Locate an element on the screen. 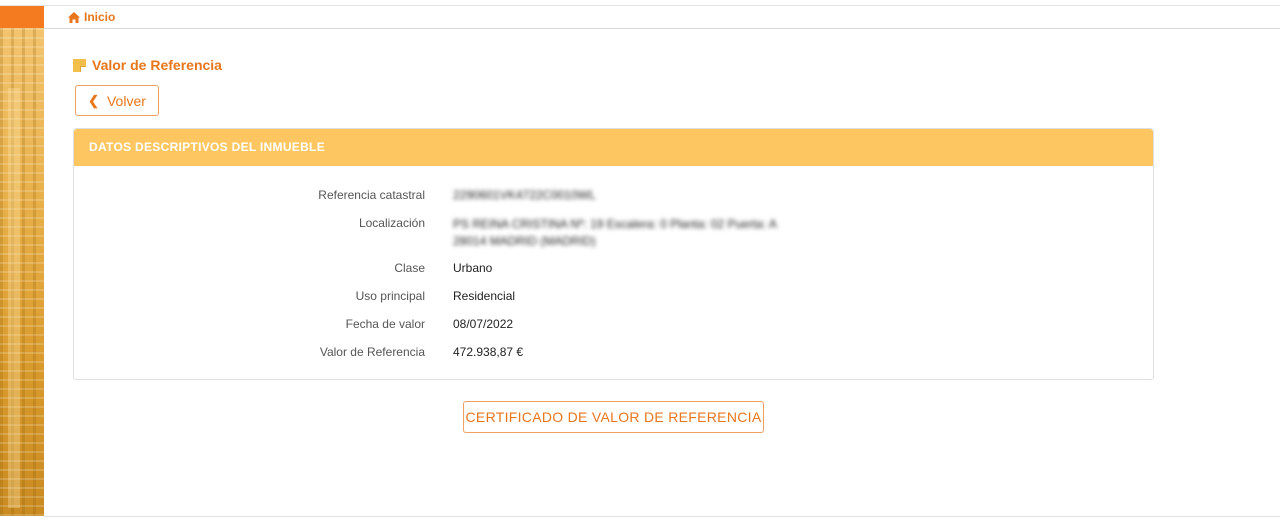 This screenshot has width=1280, height=519. page-title: Valor de Referencia is located at coordinates (157, 65).